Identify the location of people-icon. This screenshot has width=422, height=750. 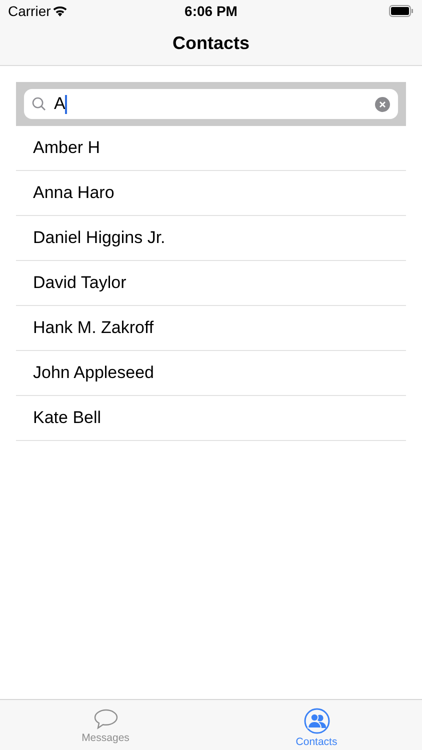
(317, 721).